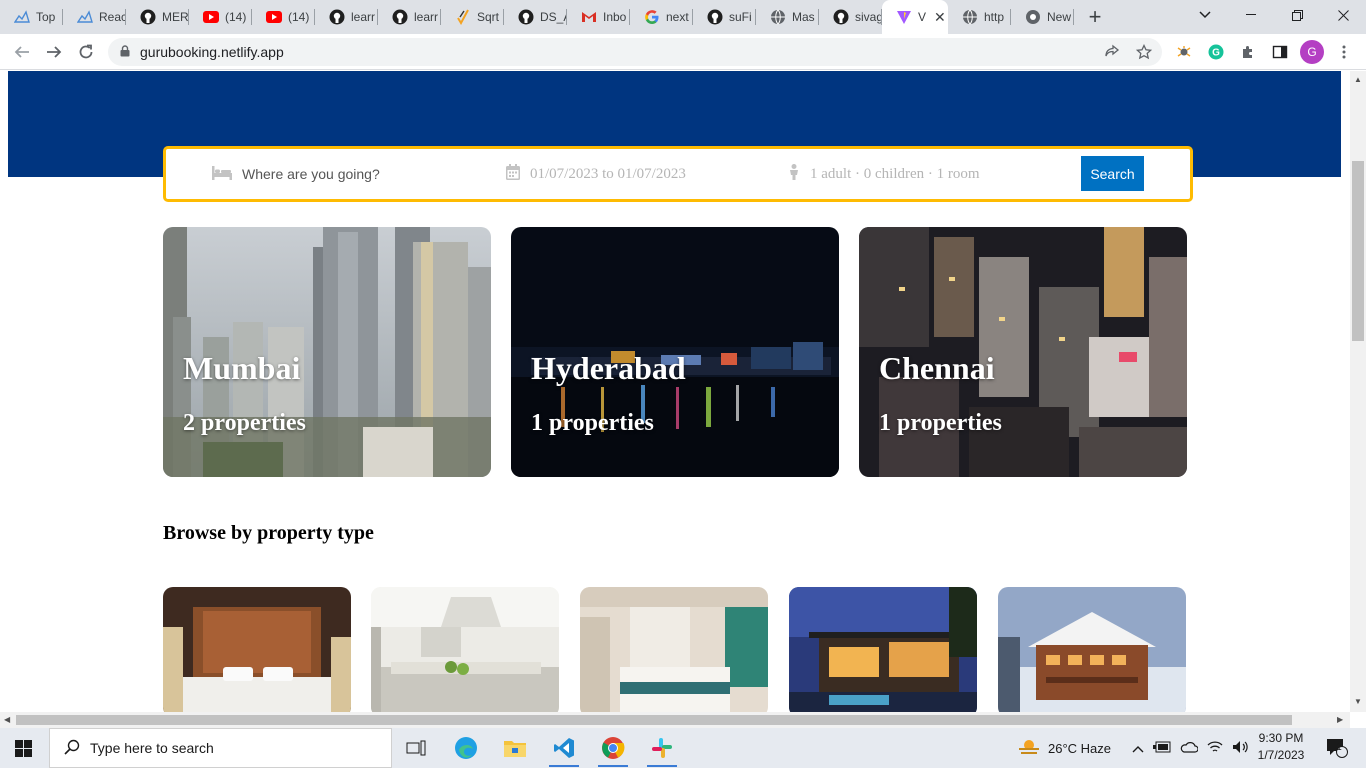 The image size is (1366, 768). I want to click on onedrive-cloud-icon, so click(1189, 748).